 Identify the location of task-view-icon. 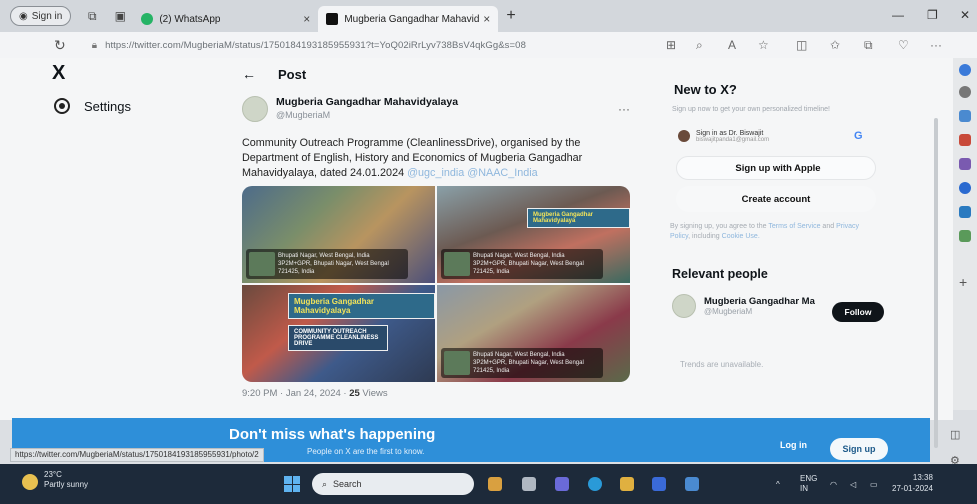
(529, 484).